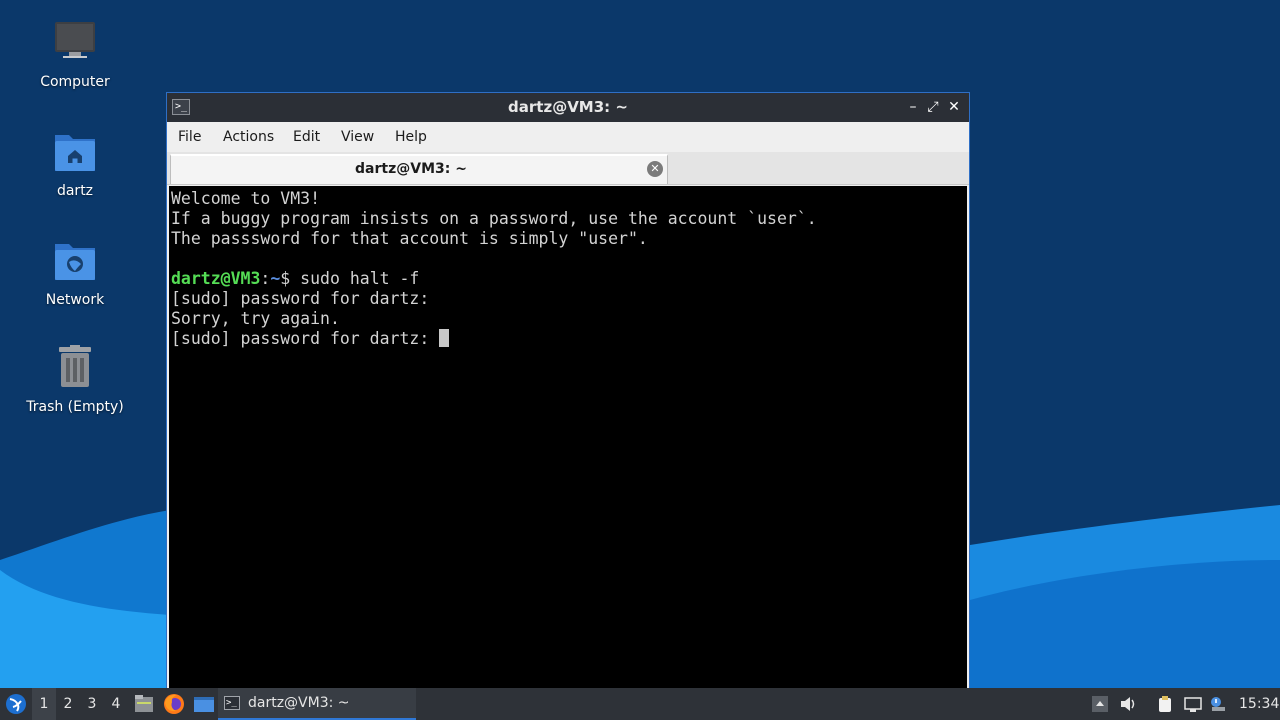 This screenshot has height=720, width=1280. Describe the element at coordinates (116, 704) in the screenshot. I see `workspace-4: 4` at that location.